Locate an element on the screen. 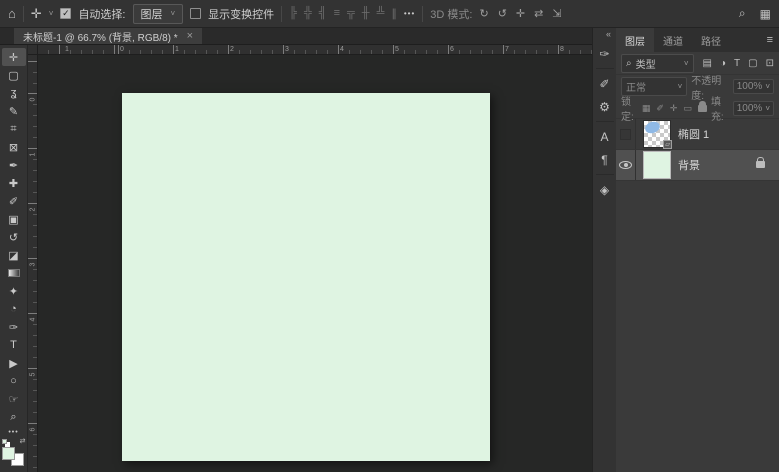  tab-channels: 通道 is located at coordinates (673, 40).